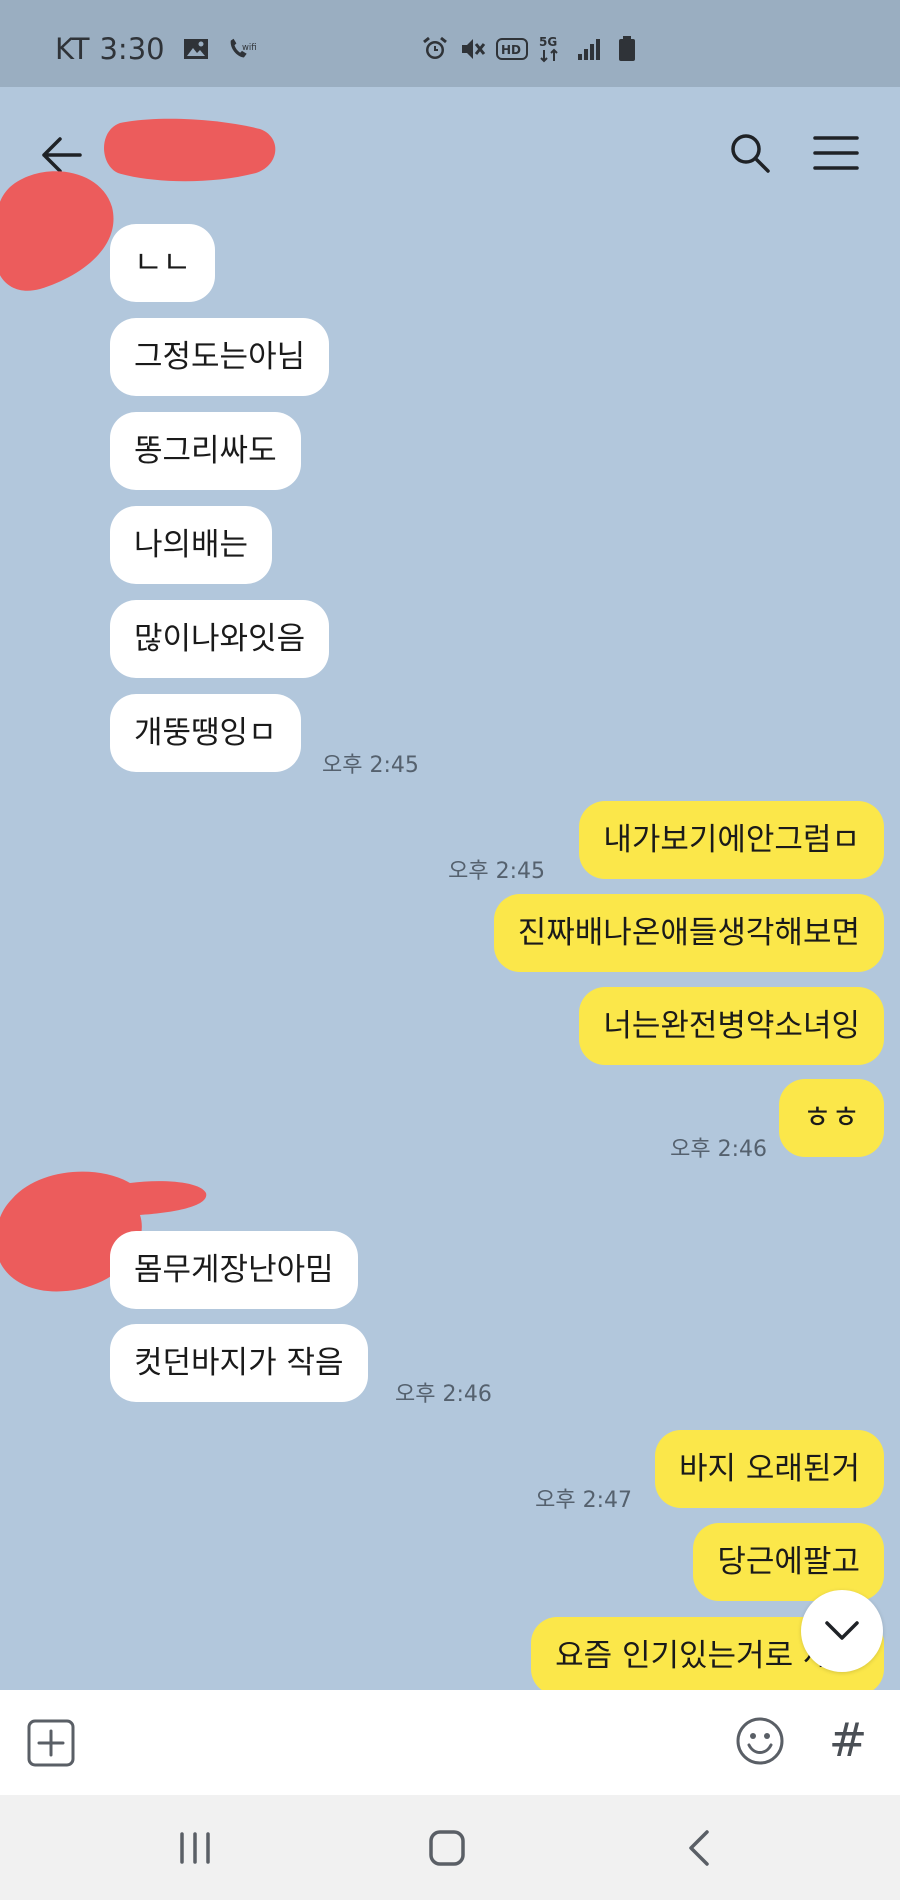 The height and width of the screenshot is (1900, 900). I want to click on recent-apps-icon, so click(195, 1848).